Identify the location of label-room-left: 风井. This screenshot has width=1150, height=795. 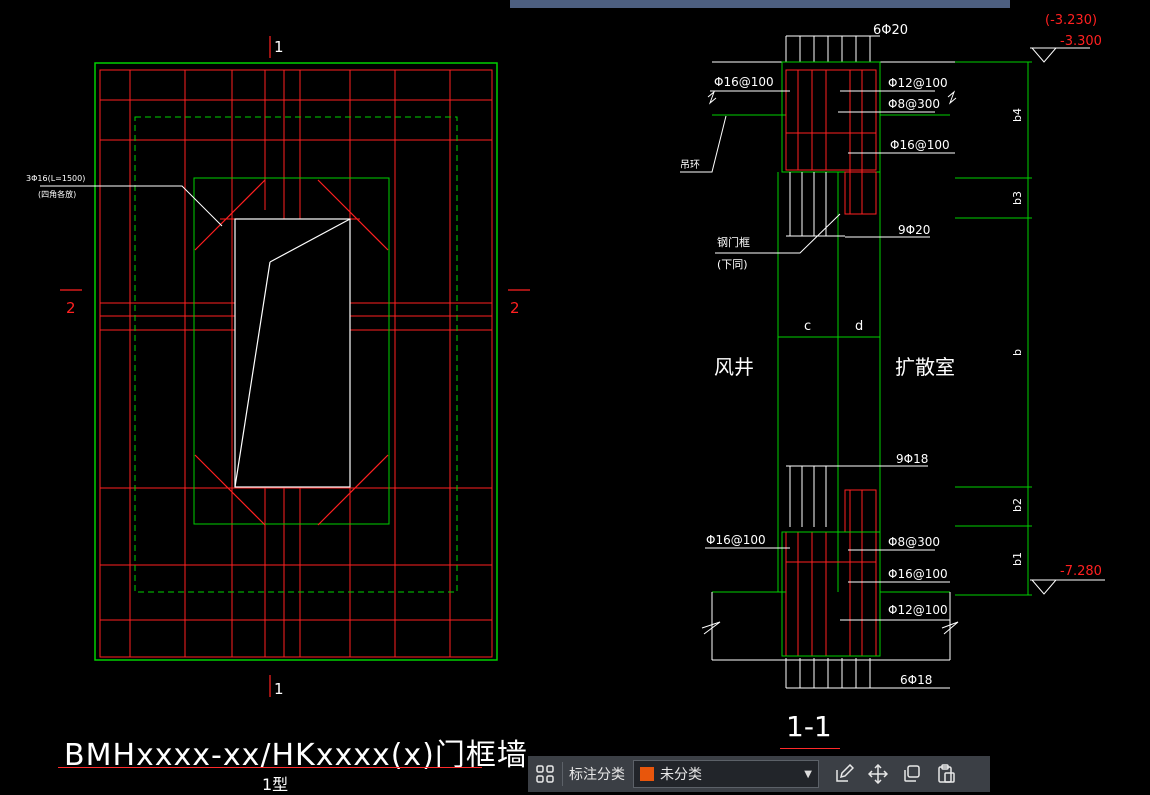
(734, 367).